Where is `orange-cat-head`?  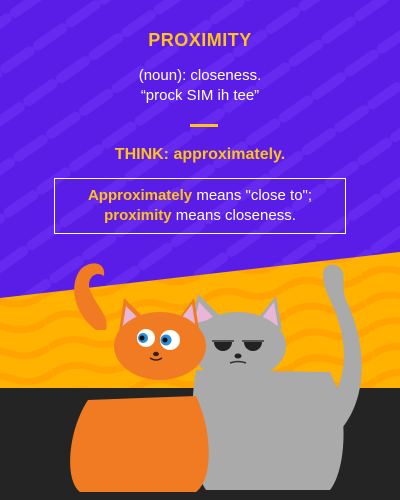
orange-cat-head is located at coordinates (160, 346).